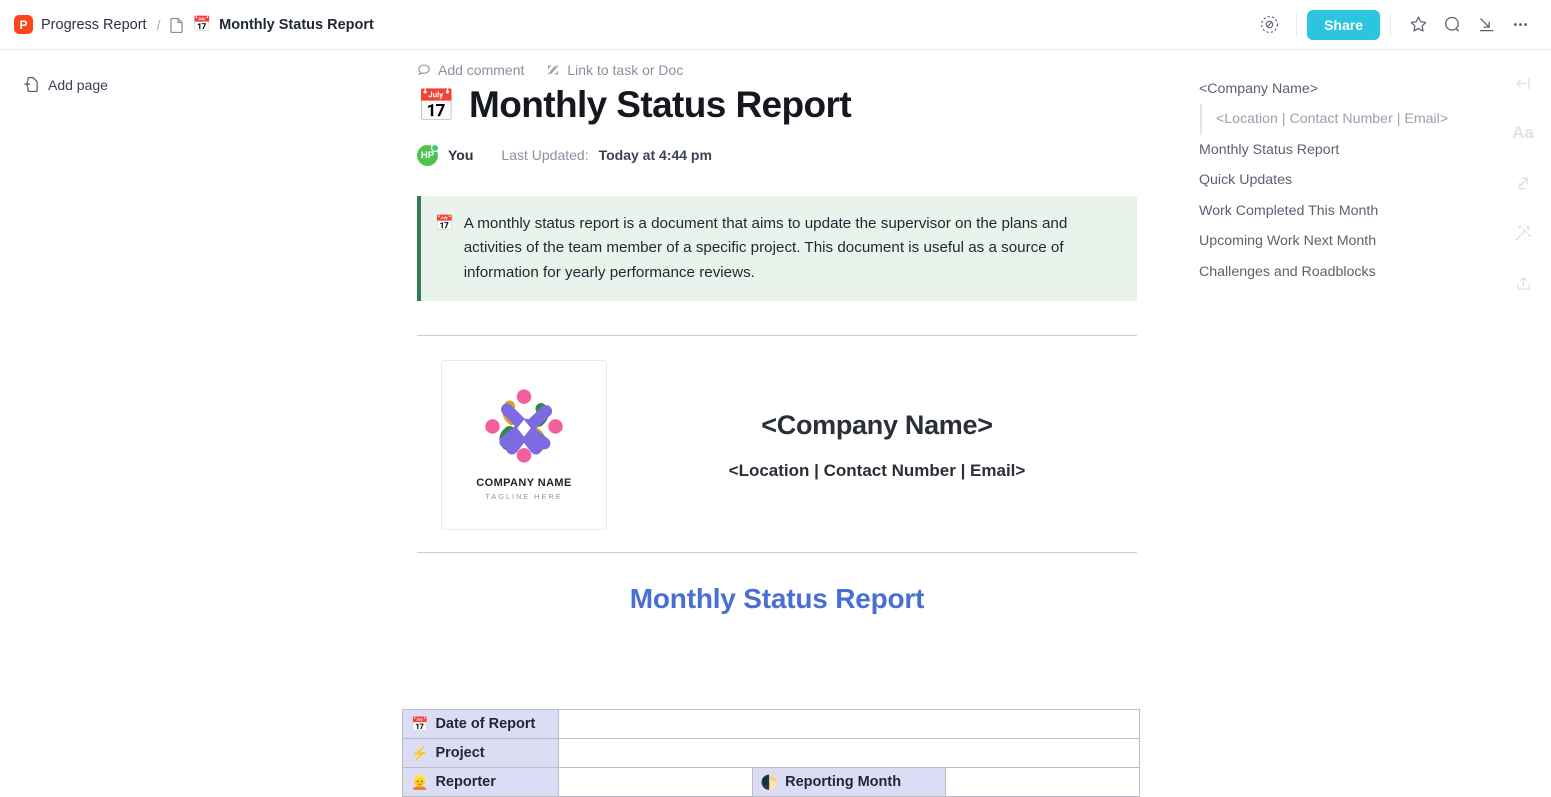 The height and width of the screenshot is (797, 1551). Describe the element at coordinates (1347, 272) in the screenshot. I see `outline-item: Challenges and Roadblocks` at that location.